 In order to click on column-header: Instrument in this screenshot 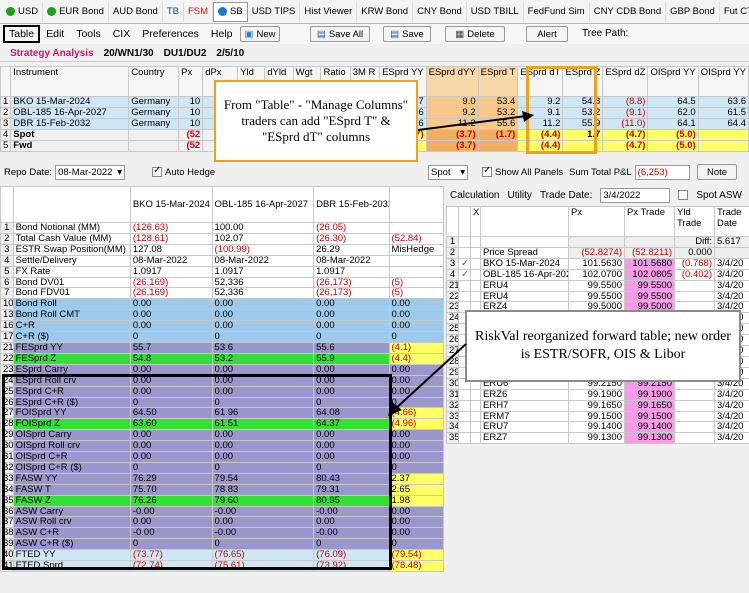, I will do `click(70, 81)`.